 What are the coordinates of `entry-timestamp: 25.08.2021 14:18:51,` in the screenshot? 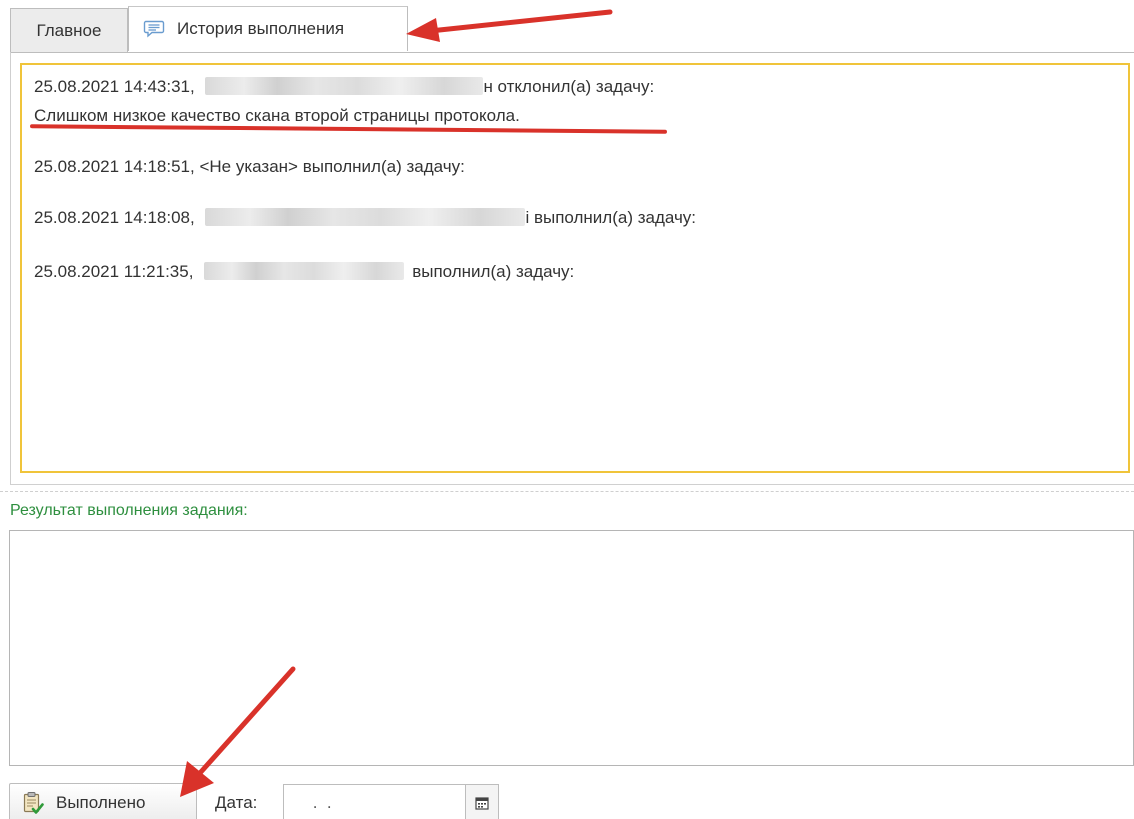 It's located at (114, 166).